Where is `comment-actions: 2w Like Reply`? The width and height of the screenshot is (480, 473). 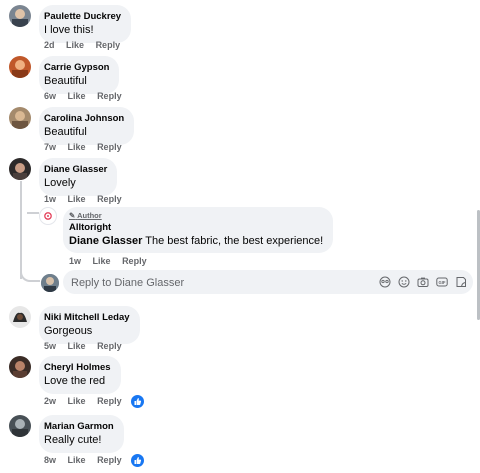 comment-actions: 2w Like Reply is located at coordinates (87, 401).